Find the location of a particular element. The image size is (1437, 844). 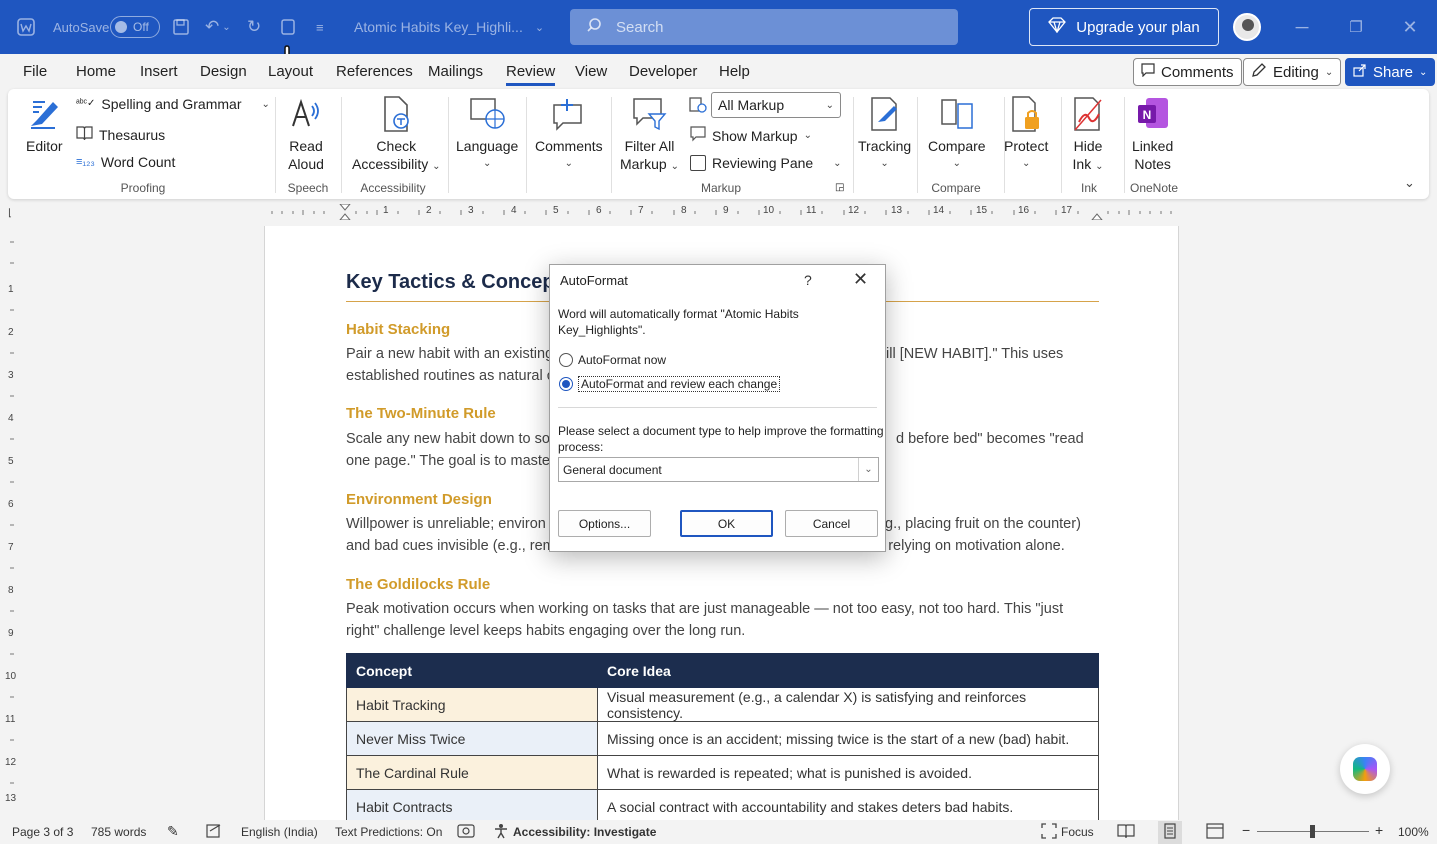

cancel-button: Cancel is located at coordinates (831, 523).